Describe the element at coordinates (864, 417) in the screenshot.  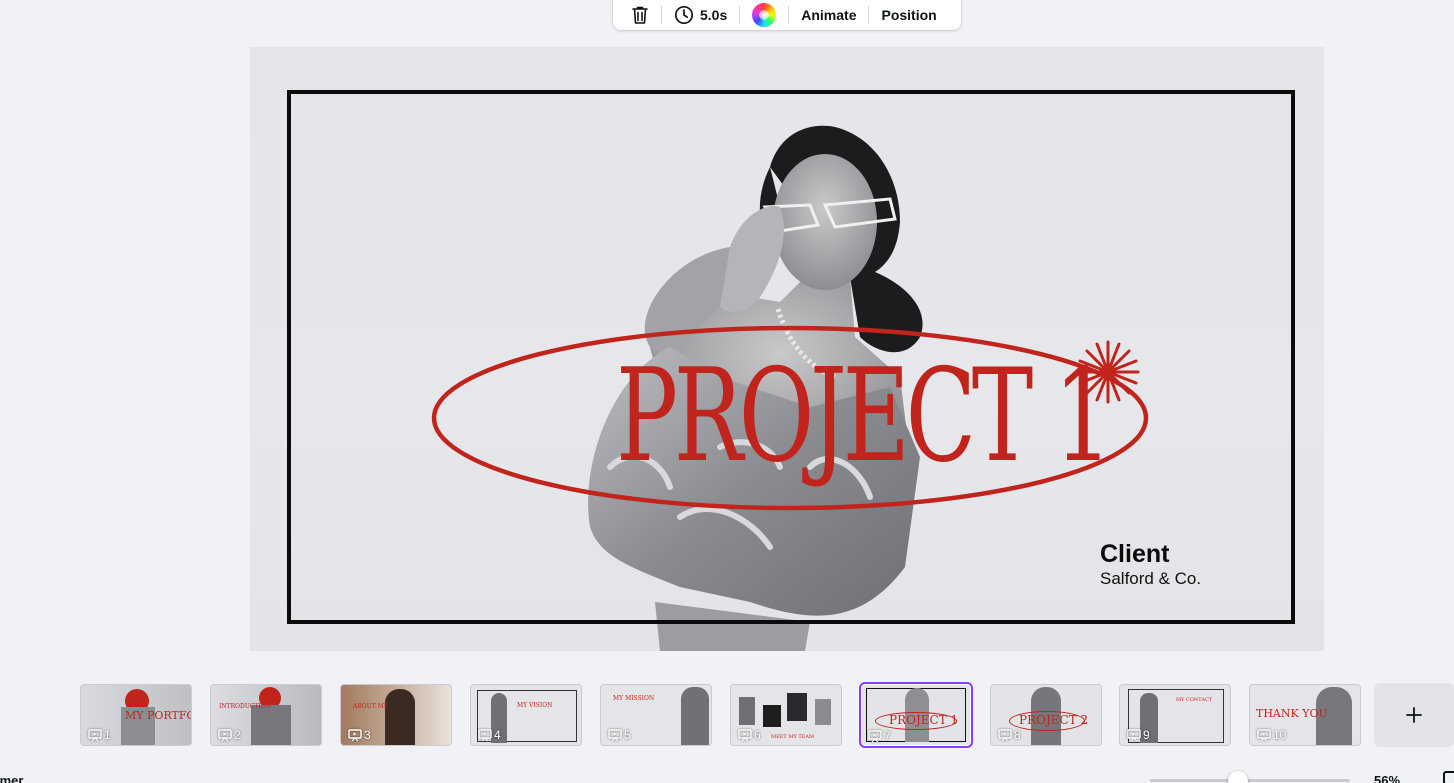
I see `slide-title: PROJECT 1` at that location.